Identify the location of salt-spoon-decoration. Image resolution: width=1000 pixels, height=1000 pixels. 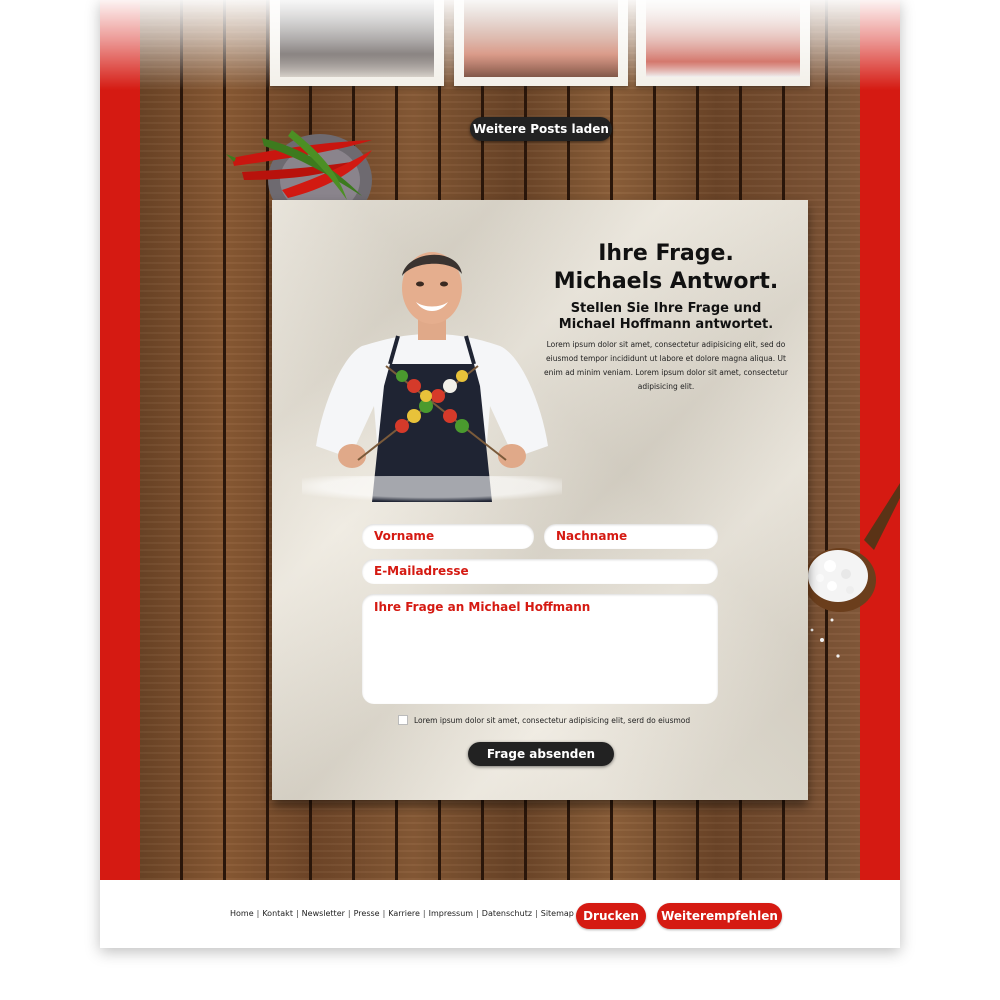
(852, 570).